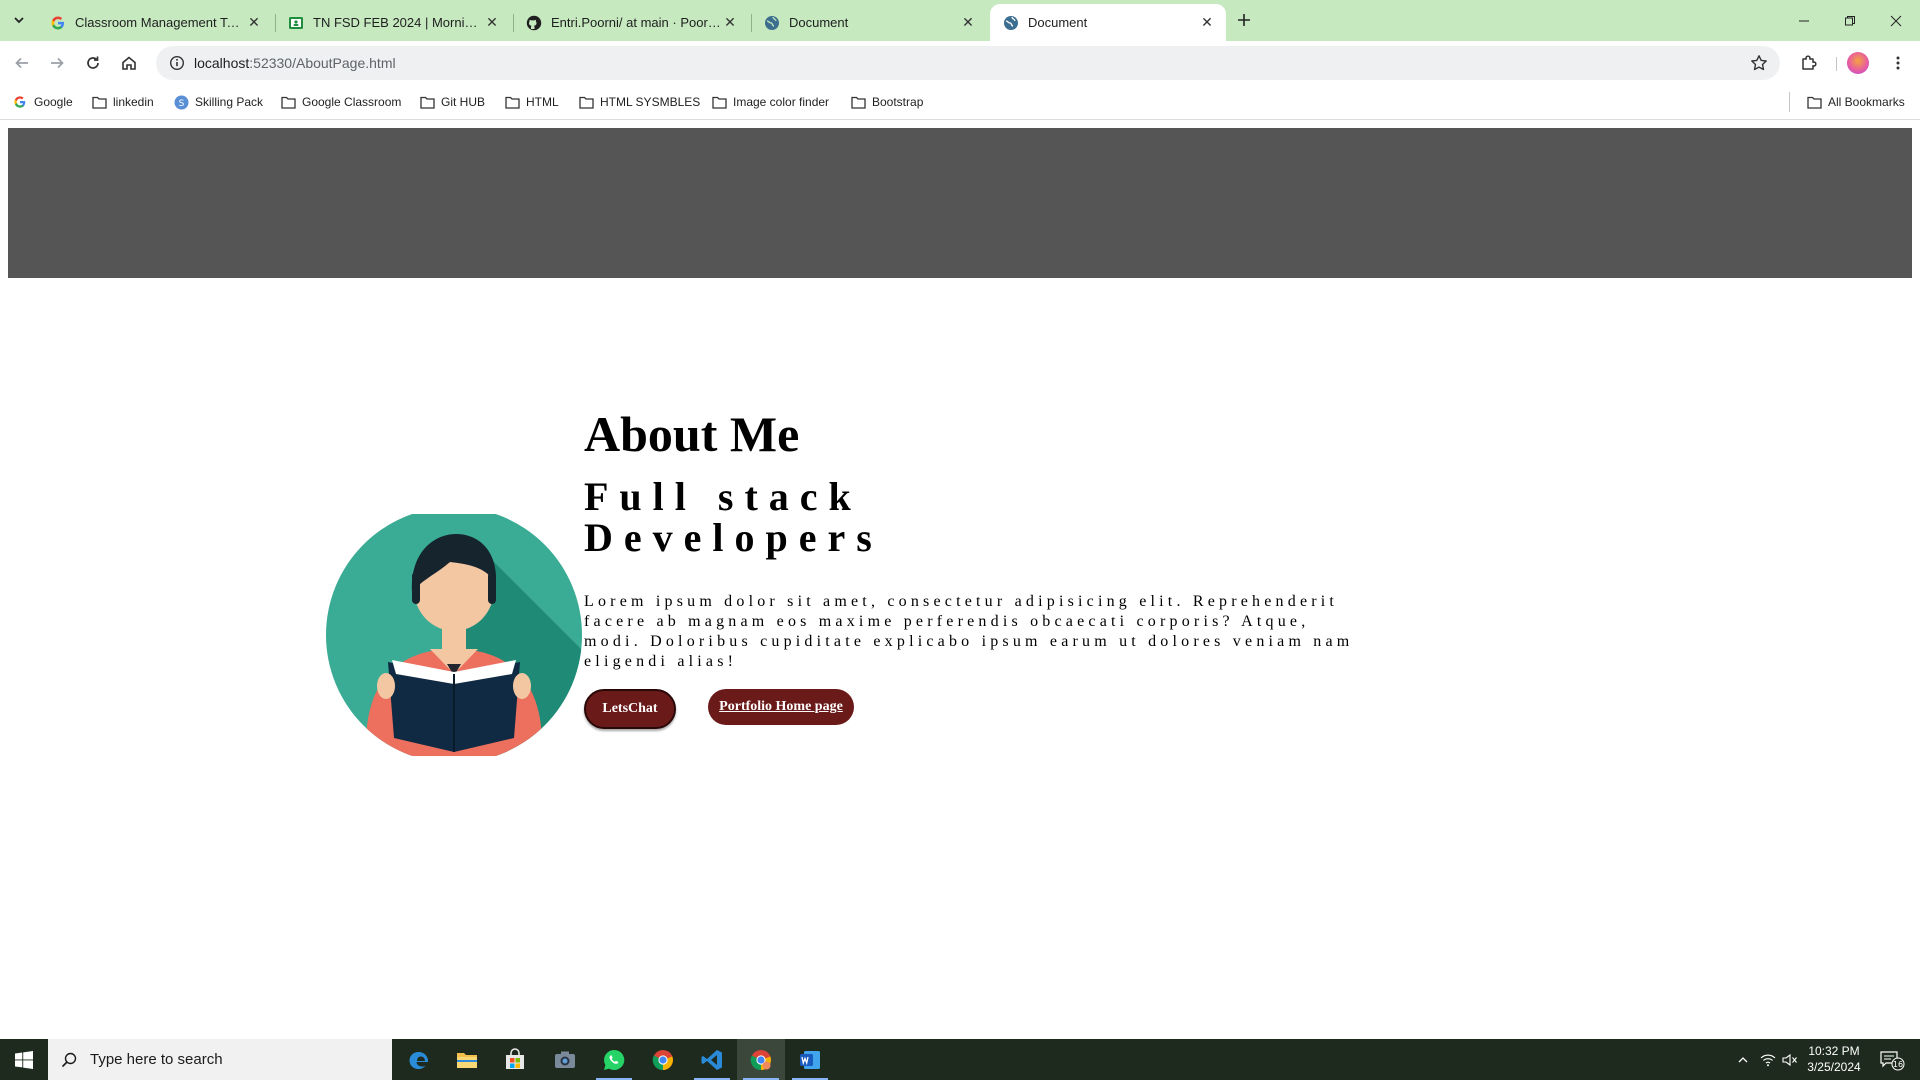 The image size is (1920, 1080). Describe the element at coordinates (352, 102) in the screenshot. I see `bookmark-label: Google Classroom` at that location.